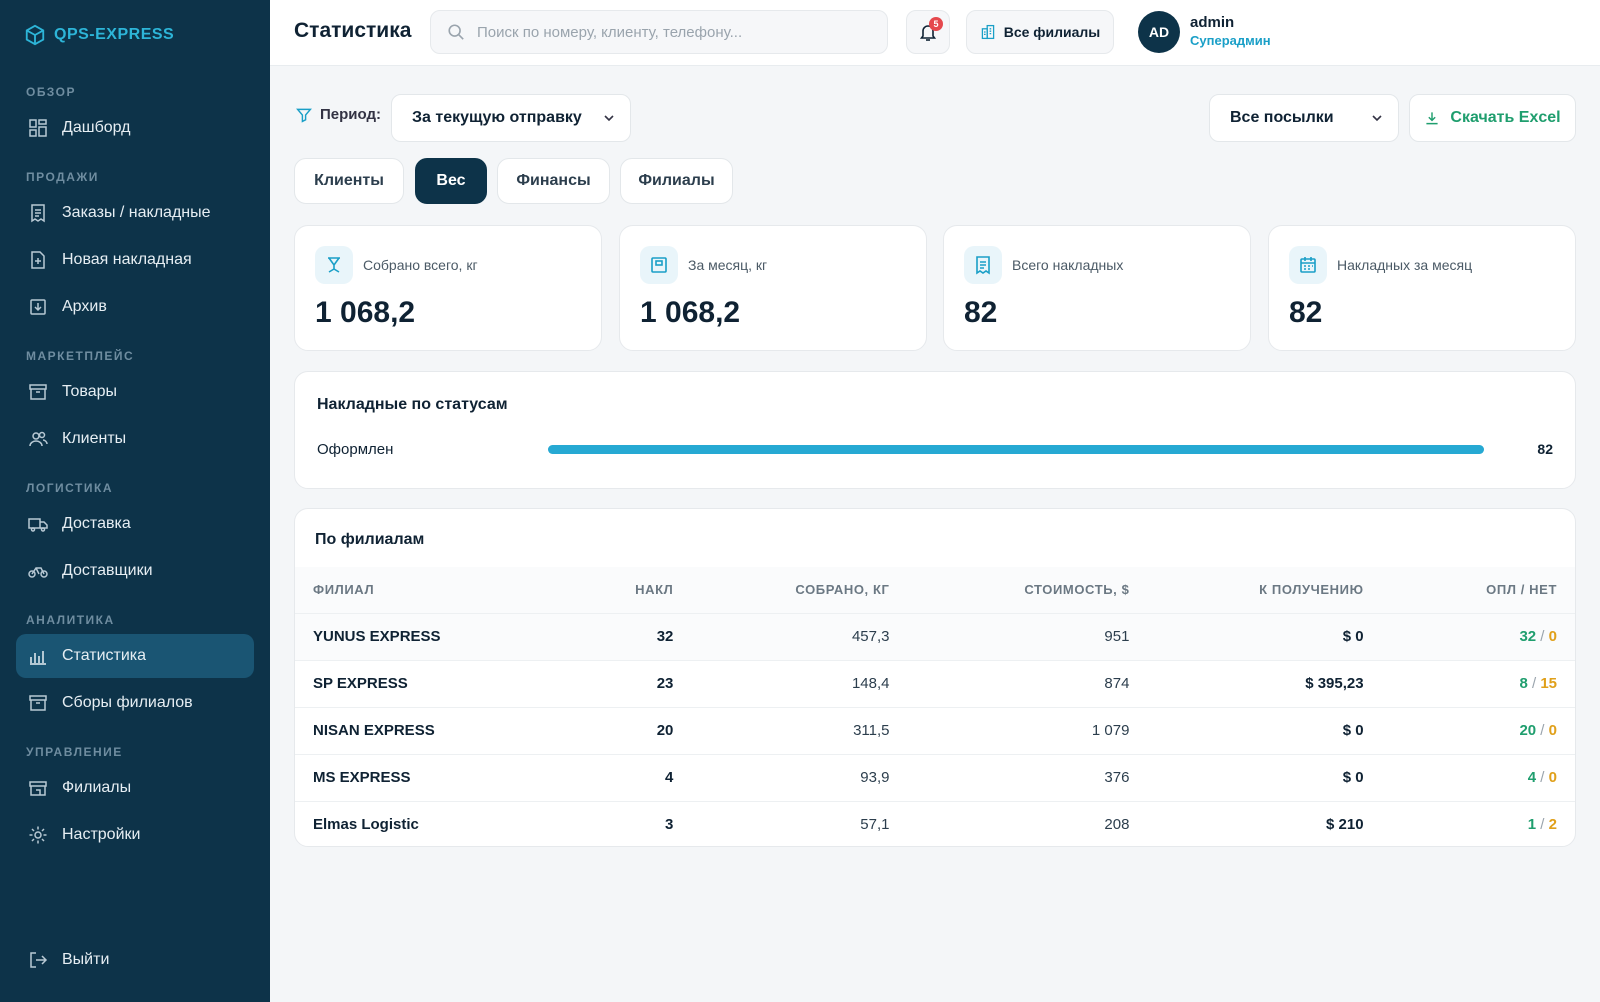 This screenshot has height=1002, width=1600. I want to click on sidebar-item-label: Статистика, so click(104, 655).